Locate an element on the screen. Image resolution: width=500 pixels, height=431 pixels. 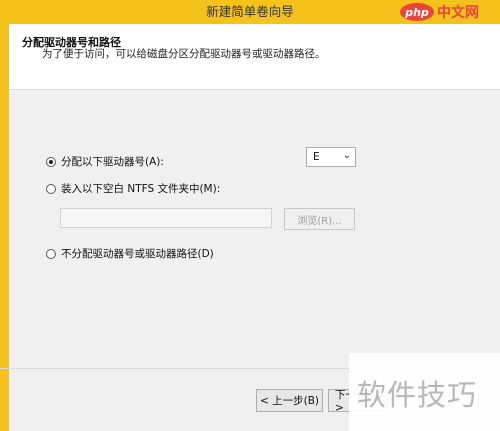
radio-mount-folder: 装入以下空白 NTFS 文件夹中(M): is located at coordinates (133, 188).